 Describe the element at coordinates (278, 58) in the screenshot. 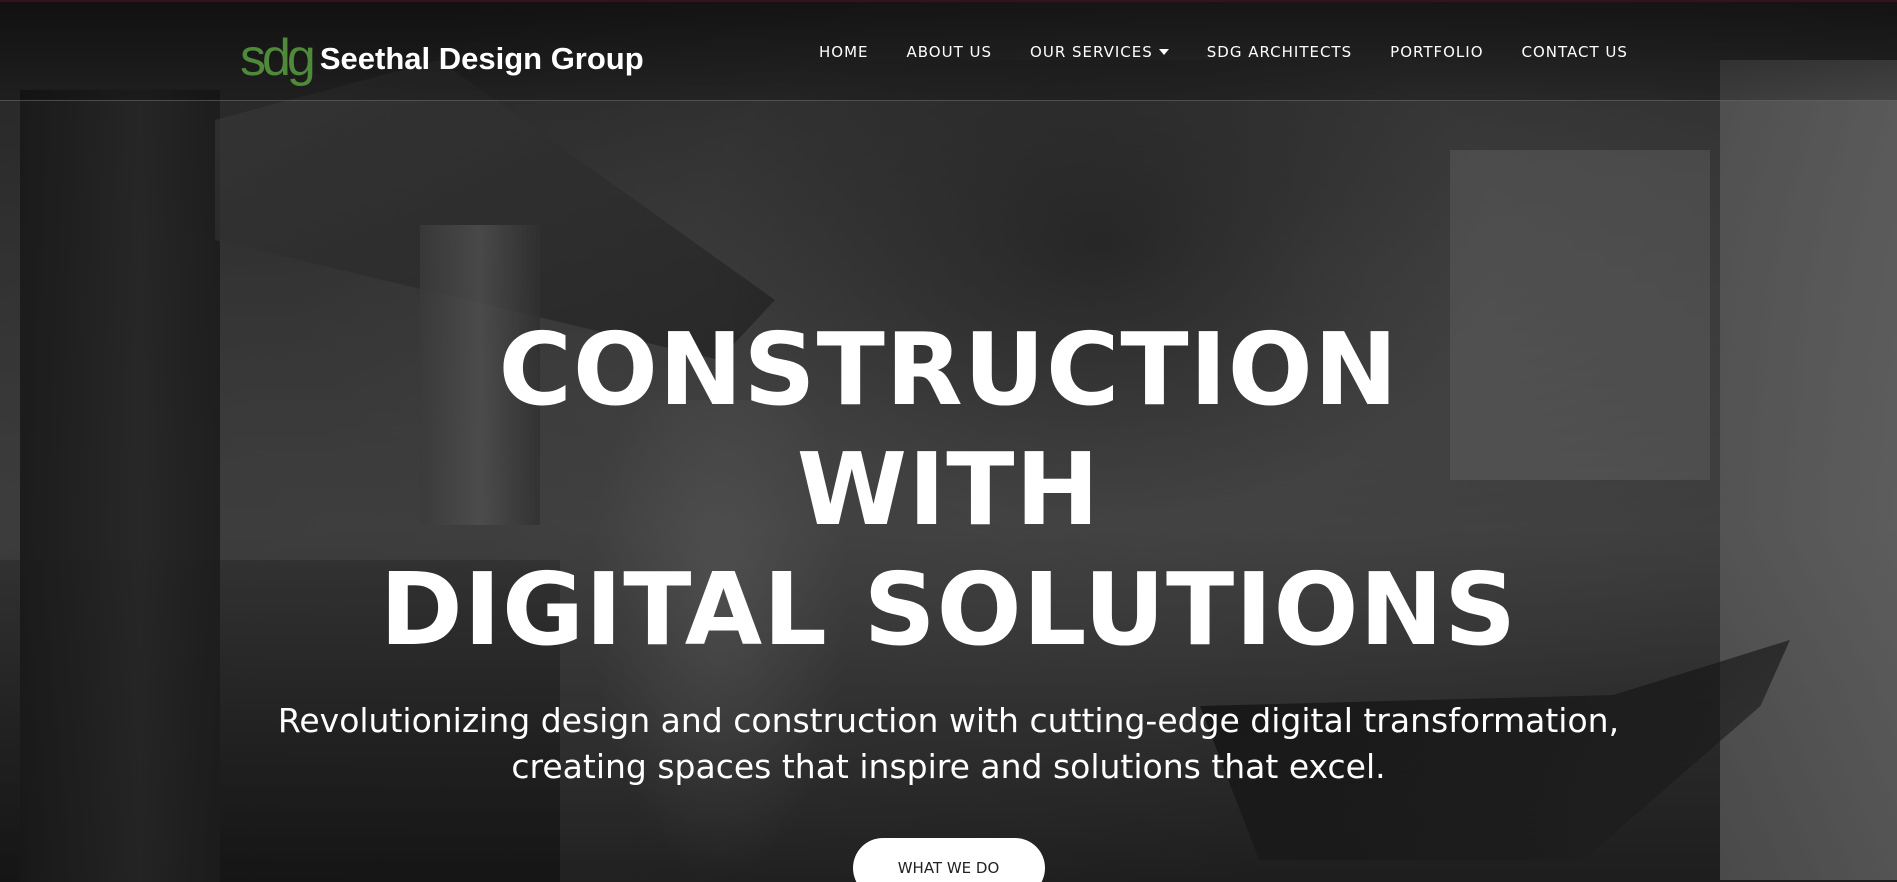

I see `logo-mark: sdg` at that location.